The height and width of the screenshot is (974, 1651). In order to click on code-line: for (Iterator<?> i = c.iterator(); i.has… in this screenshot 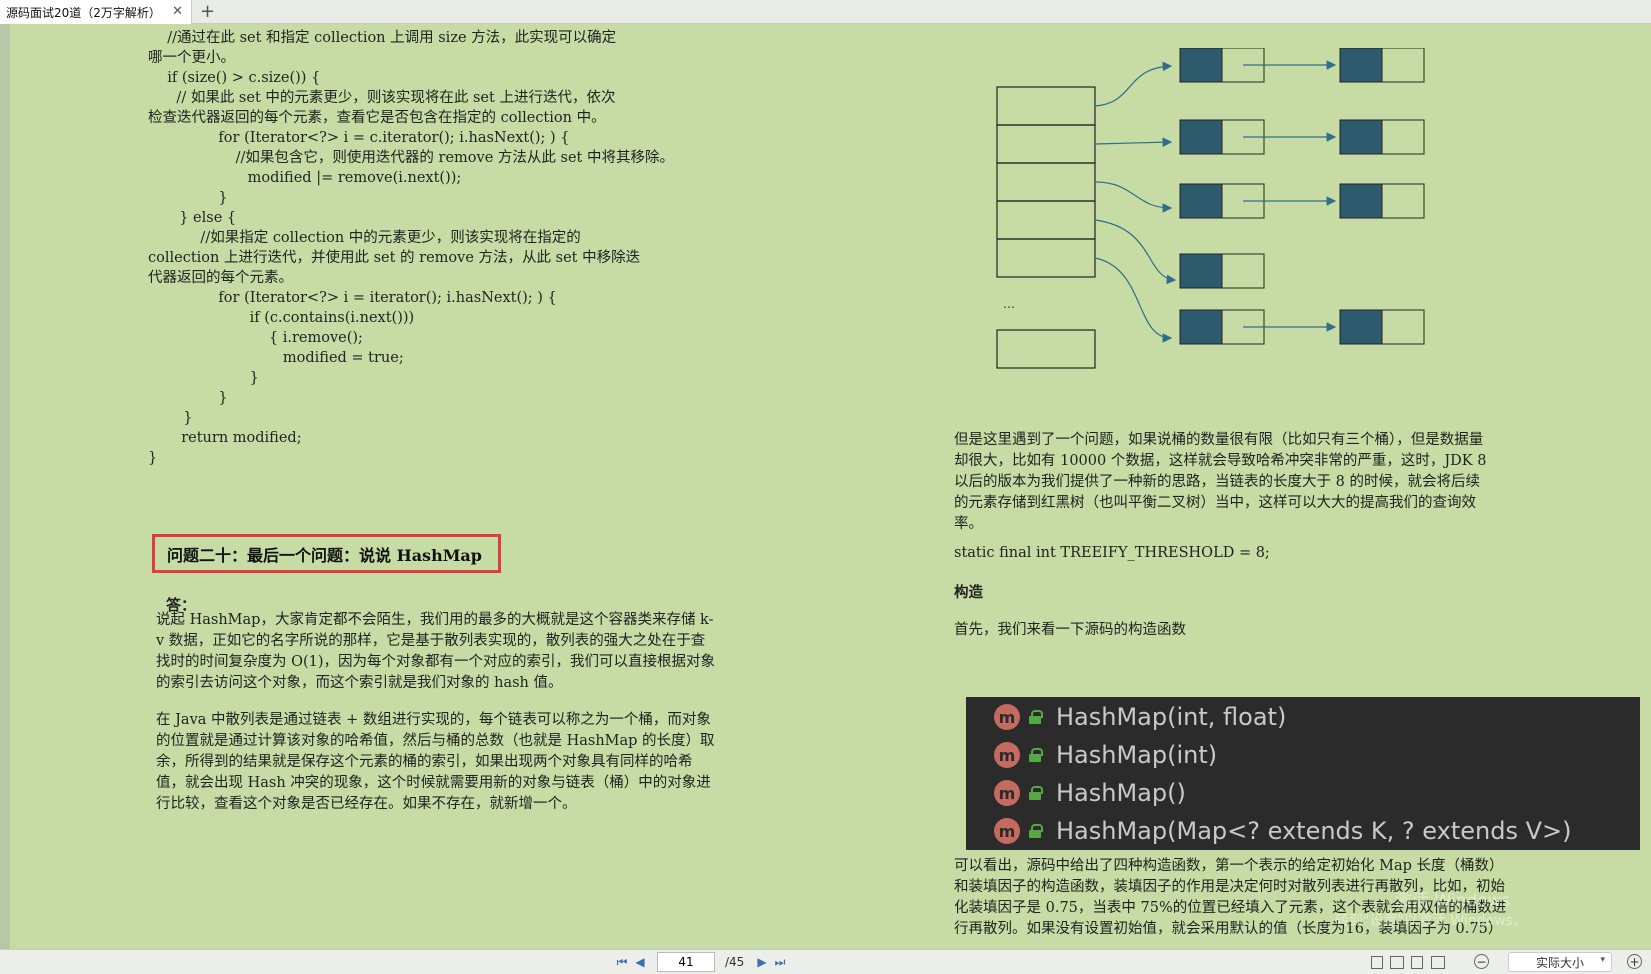, I will do `click(385, 138)`.